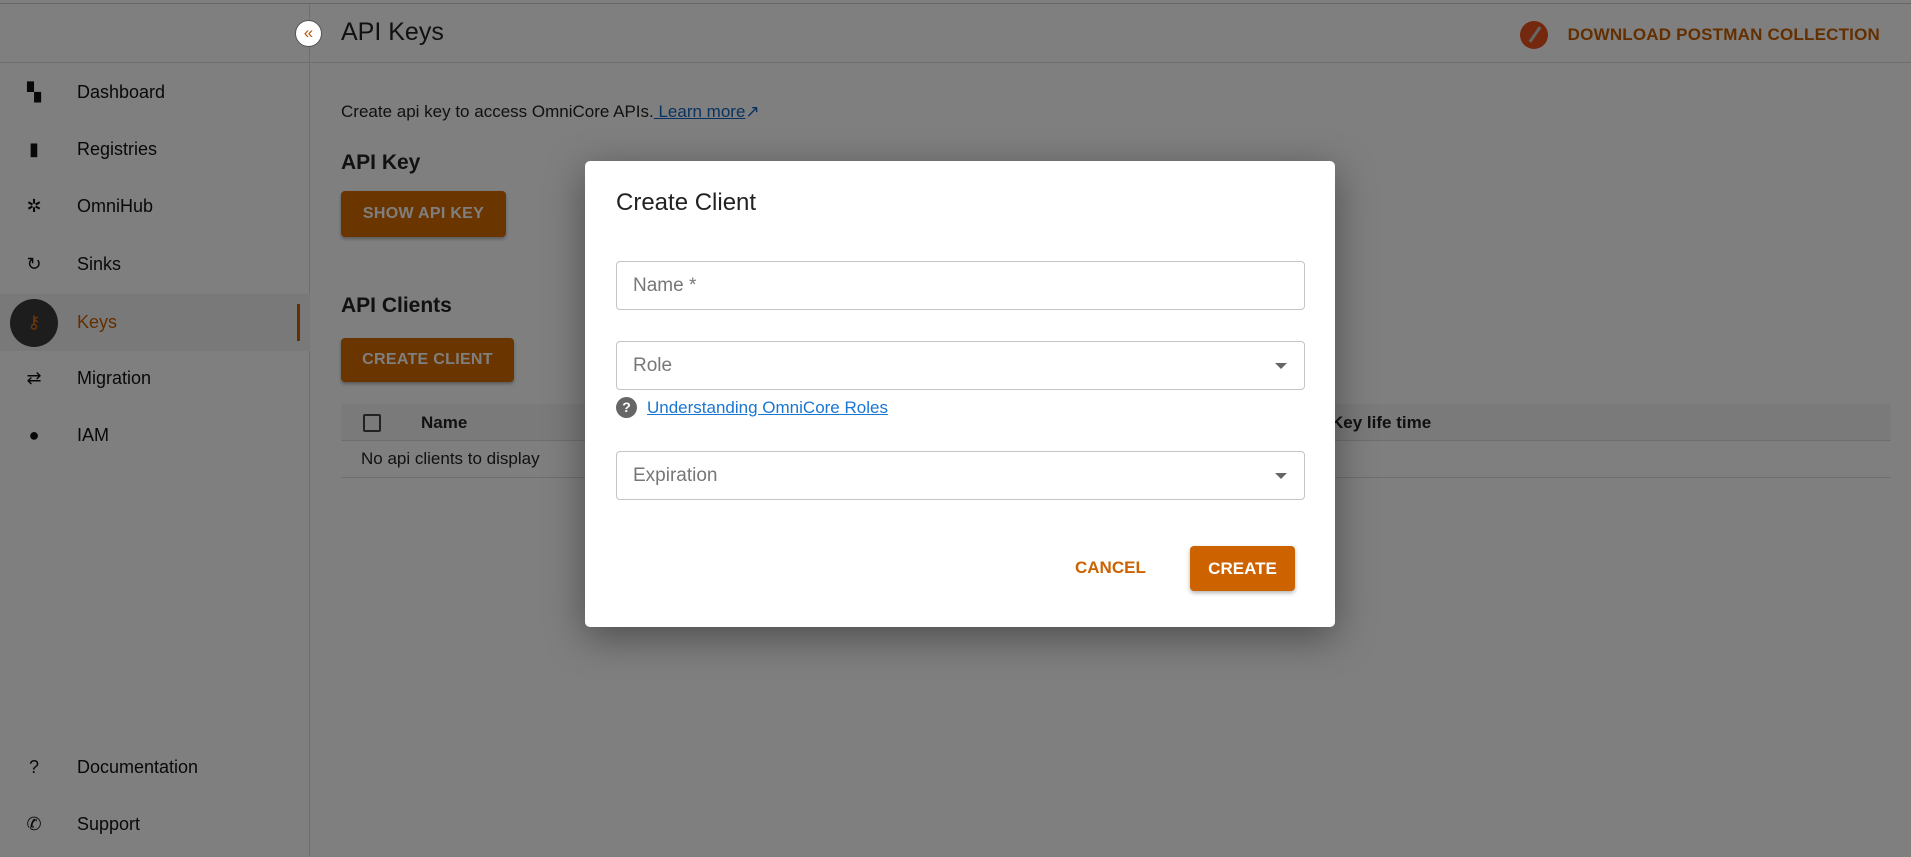  What do you see at coordinates (960, 475) in the screenshot?
I see `expiration-select: Expiration` at bounding box center [960, 475].